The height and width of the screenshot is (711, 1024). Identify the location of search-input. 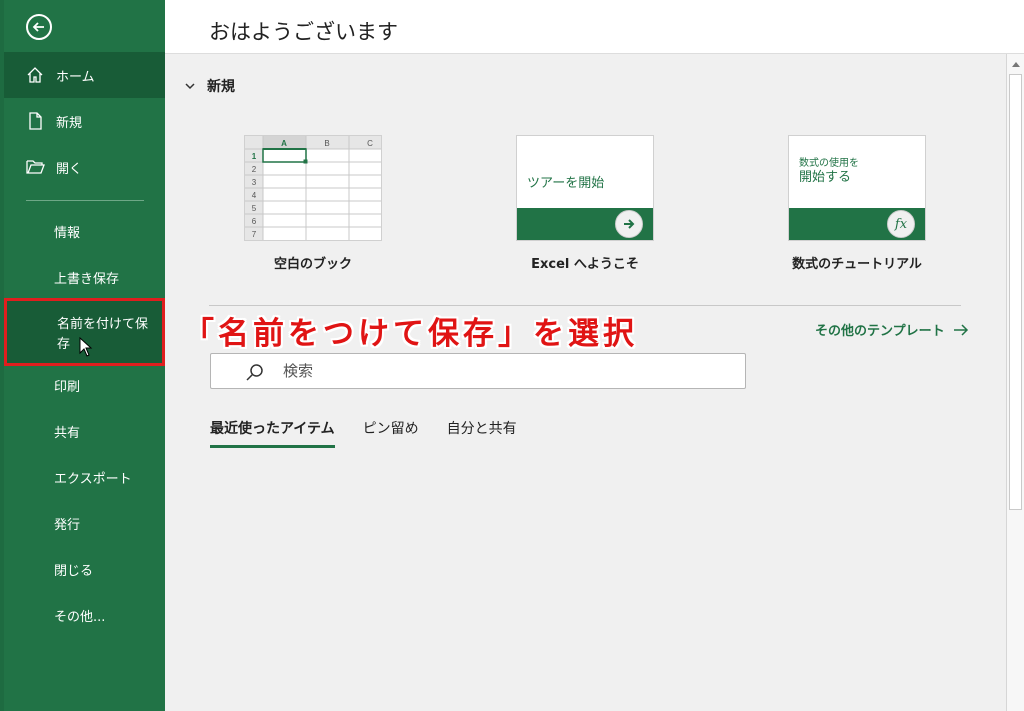
(503, 371).